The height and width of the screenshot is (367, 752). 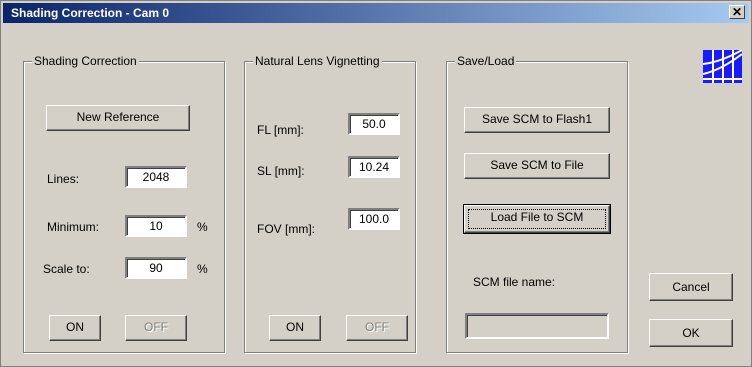 What do you see at coordinates (722, 66) in the screenshot?
I see `app-logo-icon` at bounding box center [722, 66].